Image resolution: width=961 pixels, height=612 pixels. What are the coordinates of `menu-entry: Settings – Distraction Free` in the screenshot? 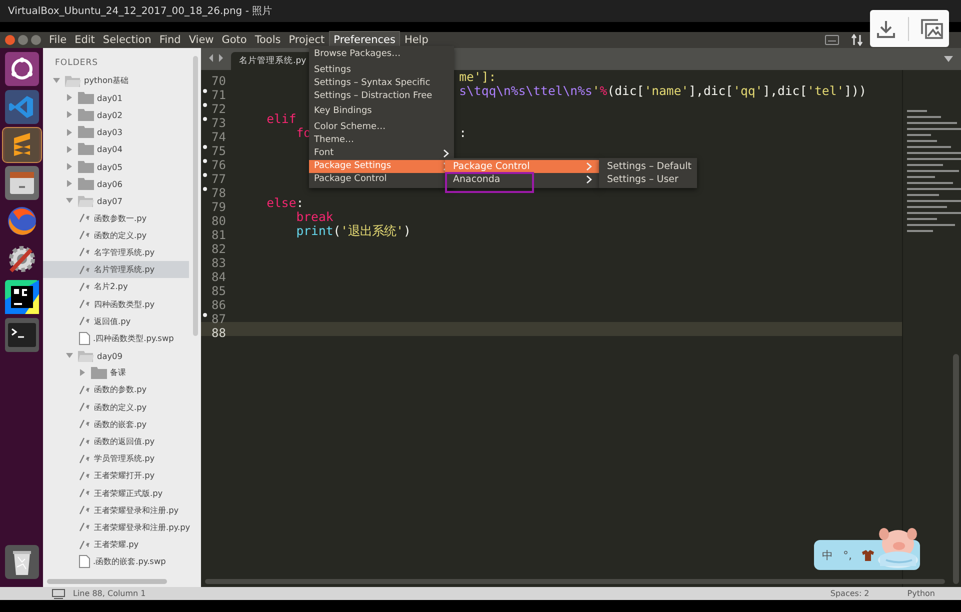 It's located at (381, 96).